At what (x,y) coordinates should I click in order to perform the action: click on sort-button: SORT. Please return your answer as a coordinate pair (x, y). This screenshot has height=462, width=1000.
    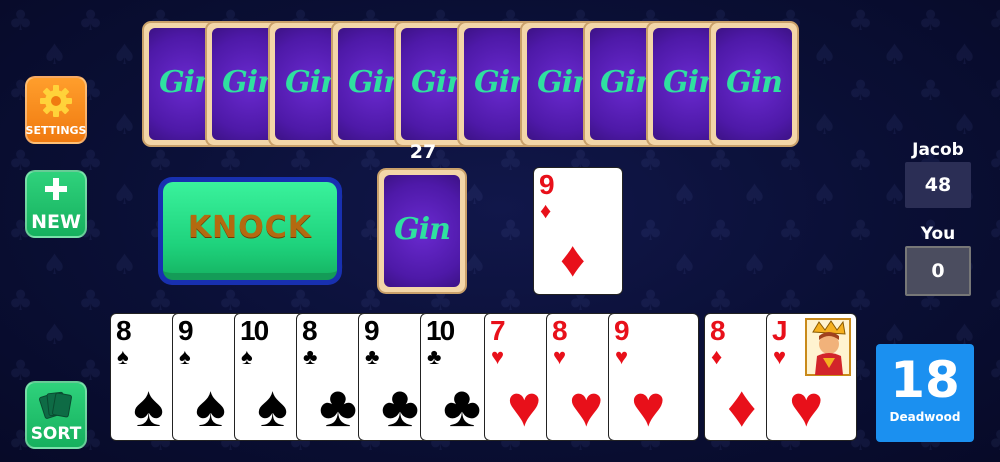
    Looking at the image, I should click on (56, 415).